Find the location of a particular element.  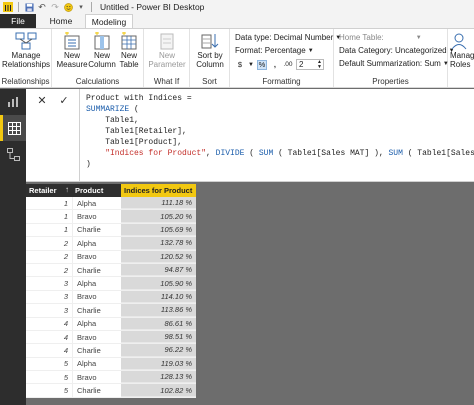

table-row: 2 Bravo 120.52 % is located at coordinates (111, 257).